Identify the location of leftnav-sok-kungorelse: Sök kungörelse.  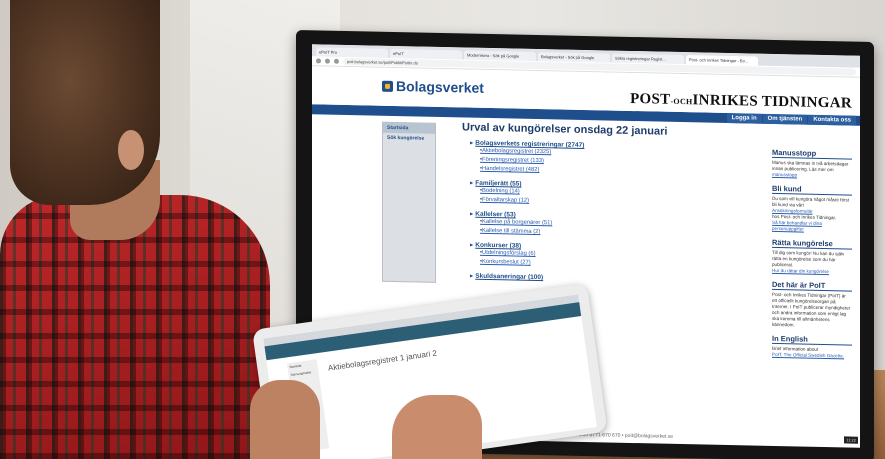
(409, 138).